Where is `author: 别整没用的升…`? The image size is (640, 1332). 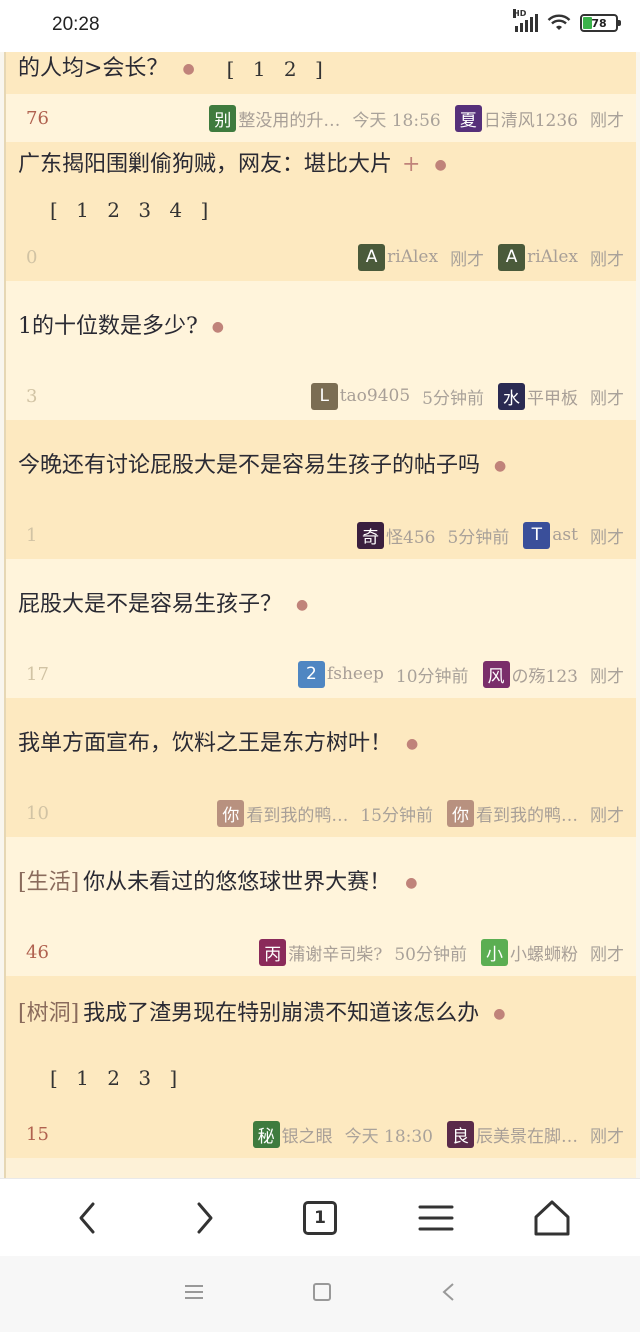
author: 别整没用的升… is located at coordinates (274, 118).